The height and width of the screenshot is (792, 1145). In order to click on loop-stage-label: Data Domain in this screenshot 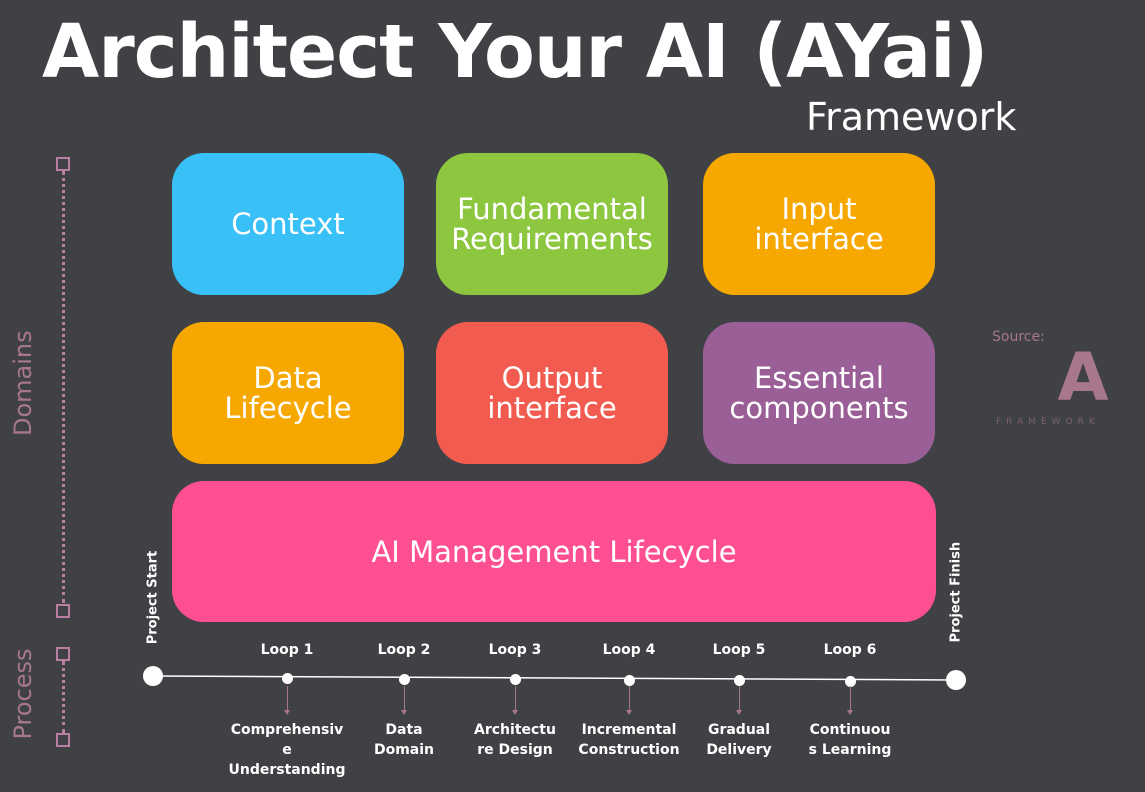, I will do `click(404, 740)`.